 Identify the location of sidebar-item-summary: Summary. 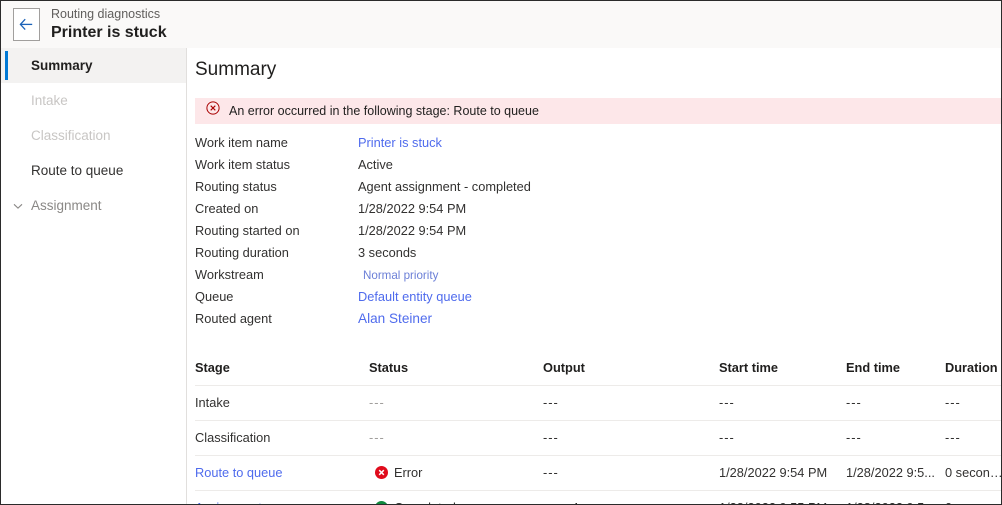
(93, 65).